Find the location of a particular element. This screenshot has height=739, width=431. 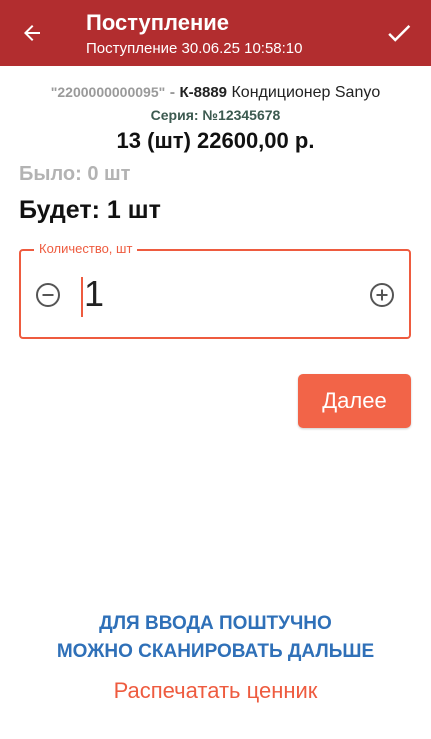

decrement-button is located at coordinates (48, 295).